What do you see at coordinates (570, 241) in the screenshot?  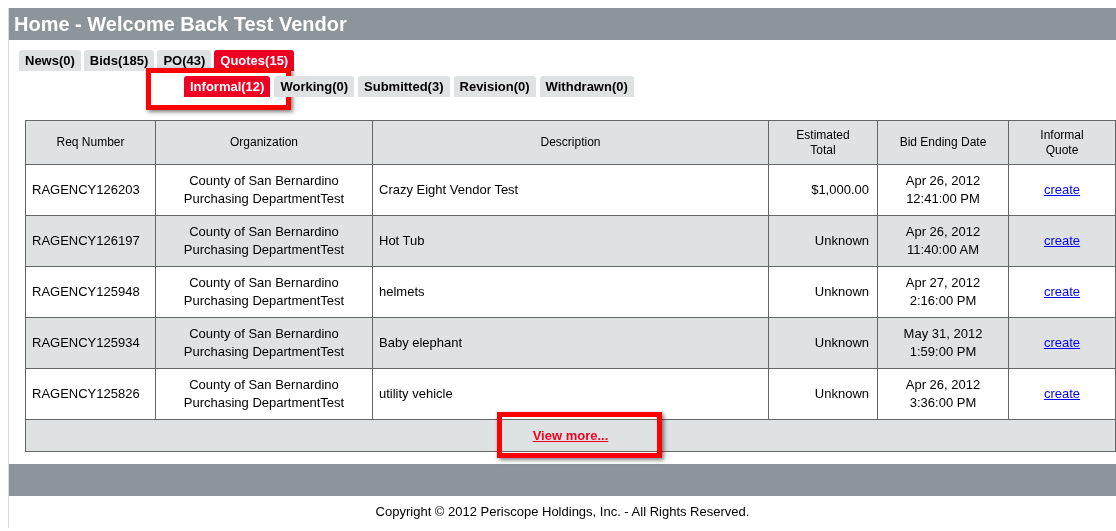 I see `table-cell: Hot Tub` at bounding box center [570, 241].